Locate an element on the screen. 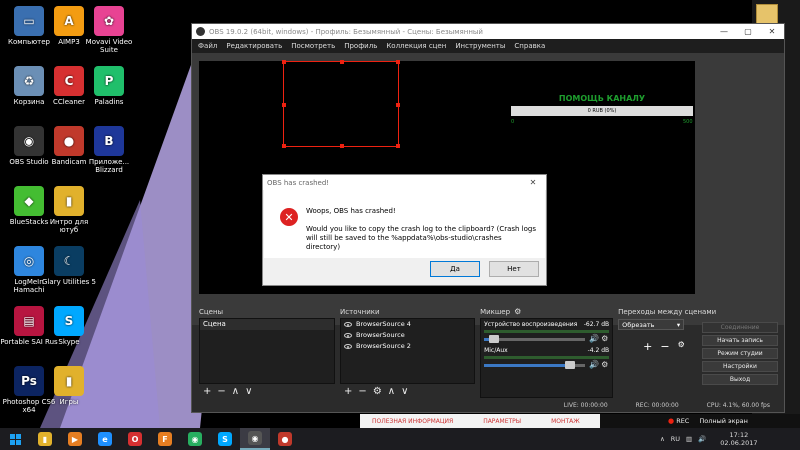 The image size is (800, 450). obs-icon: ◉ is located at coordinates (255, 438).